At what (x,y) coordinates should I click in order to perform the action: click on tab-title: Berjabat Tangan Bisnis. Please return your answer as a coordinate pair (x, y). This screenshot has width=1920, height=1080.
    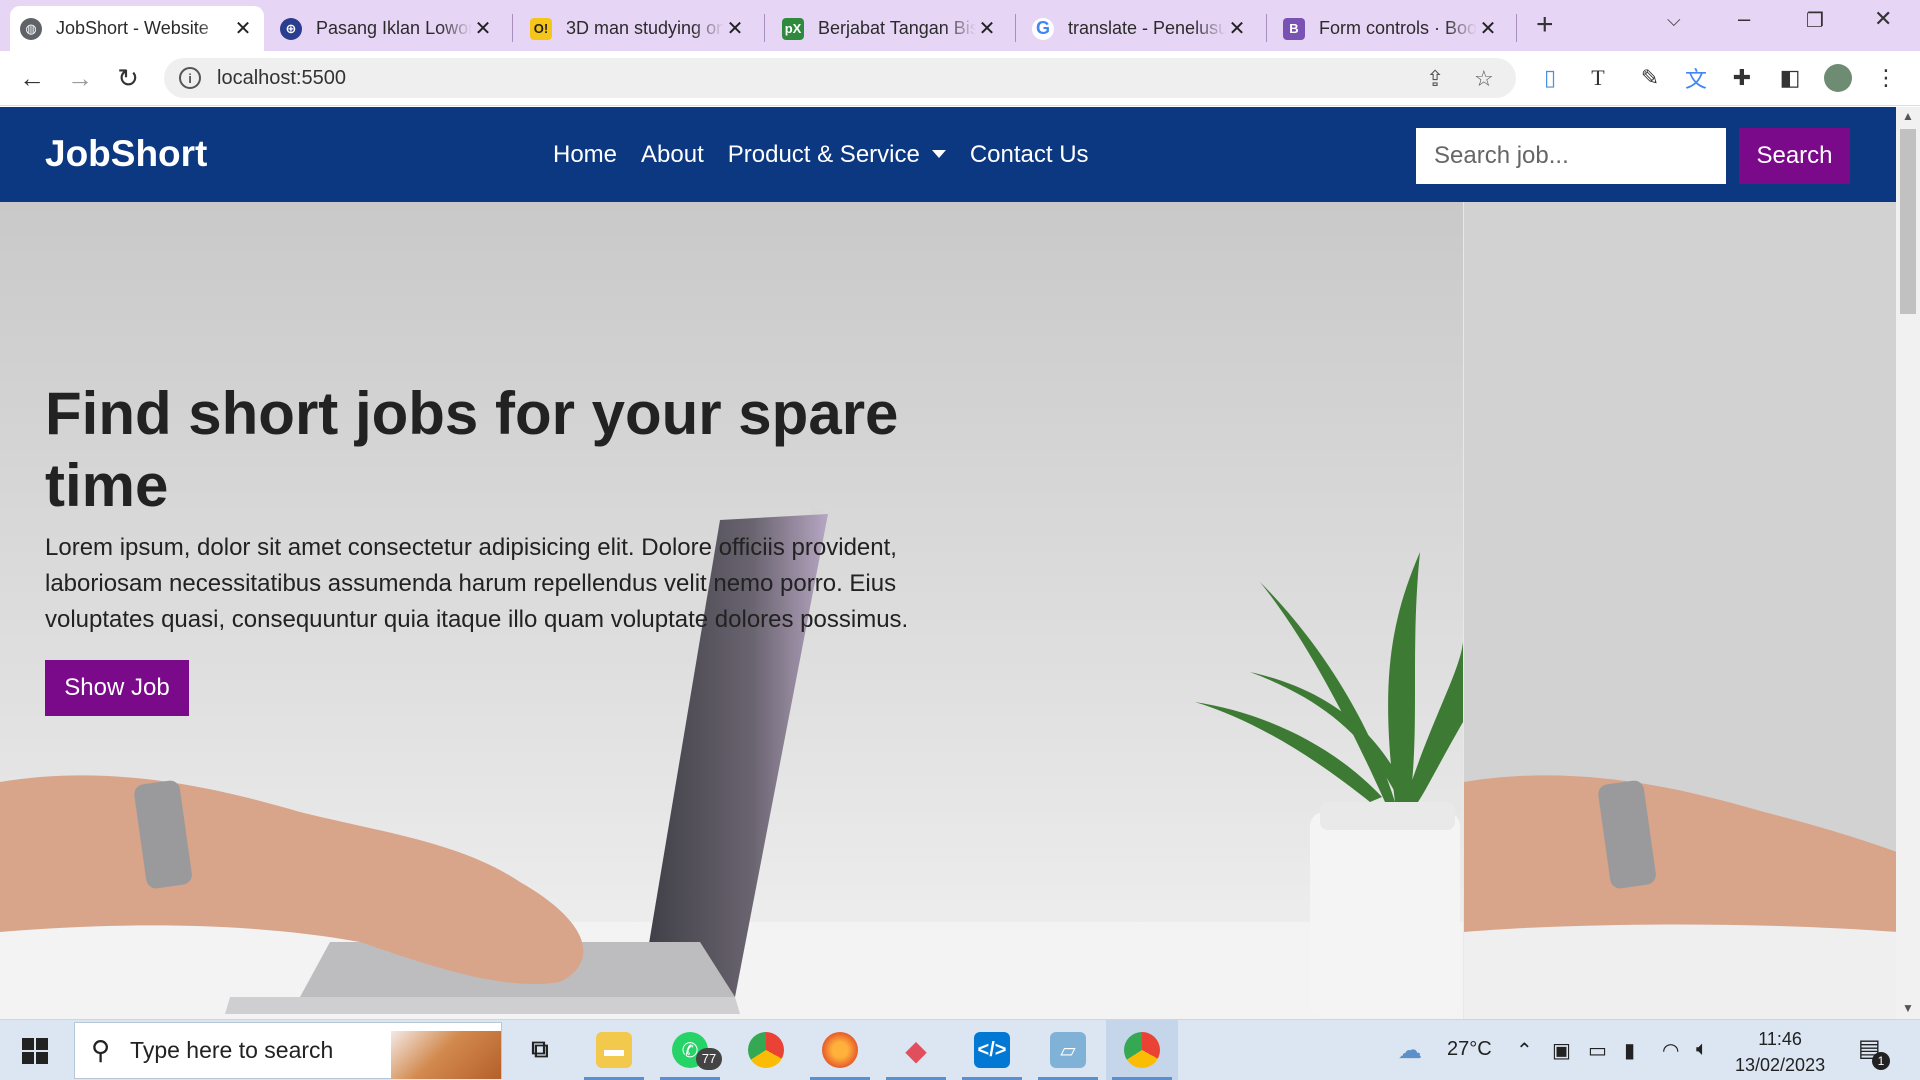
    Looking at the image, I should click on (897, 28).